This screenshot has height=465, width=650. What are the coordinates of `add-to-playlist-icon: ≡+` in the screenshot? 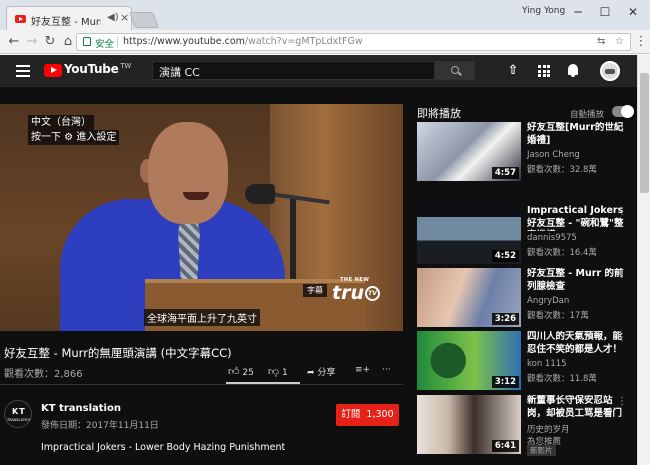 It's located at (362, 370).